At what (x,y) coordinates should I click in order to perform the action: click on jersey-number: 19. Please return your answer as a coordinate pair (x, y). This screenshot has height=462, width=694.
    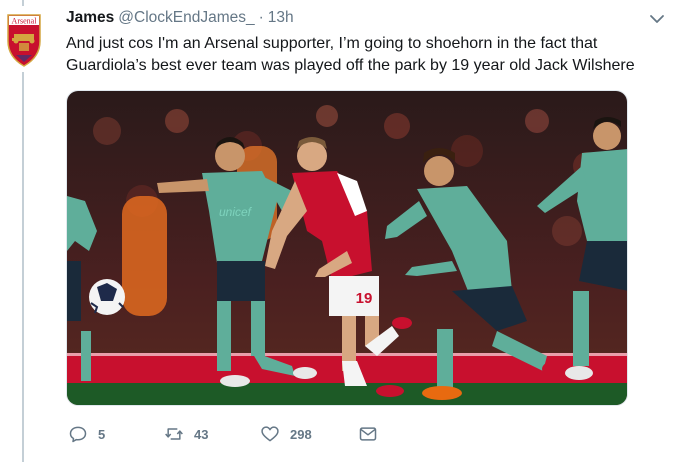
    Looking at the image, I should click on (364, 298).